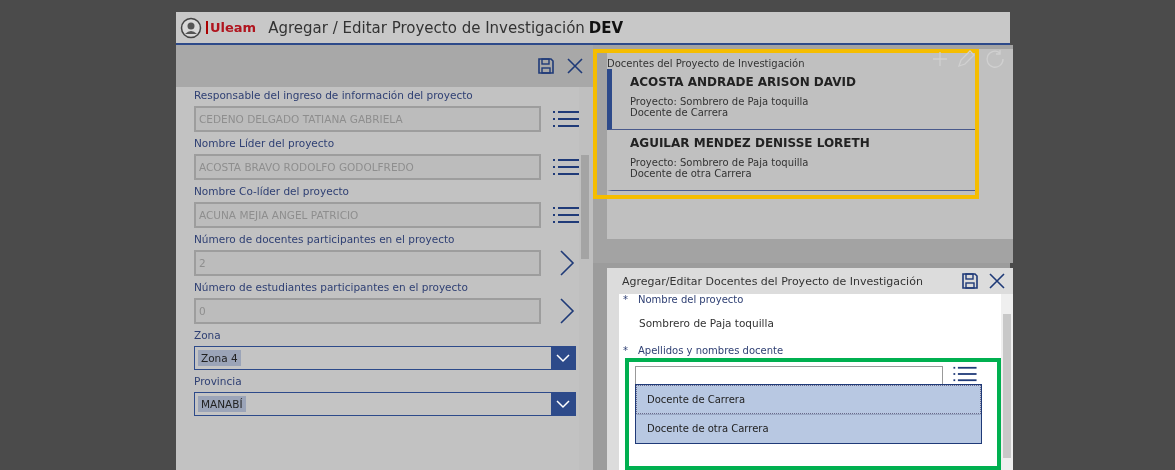 This screenshot has height=470, width=1175. I want to click on teacher-type: Docente de otra Carrera, so click(691, 173).